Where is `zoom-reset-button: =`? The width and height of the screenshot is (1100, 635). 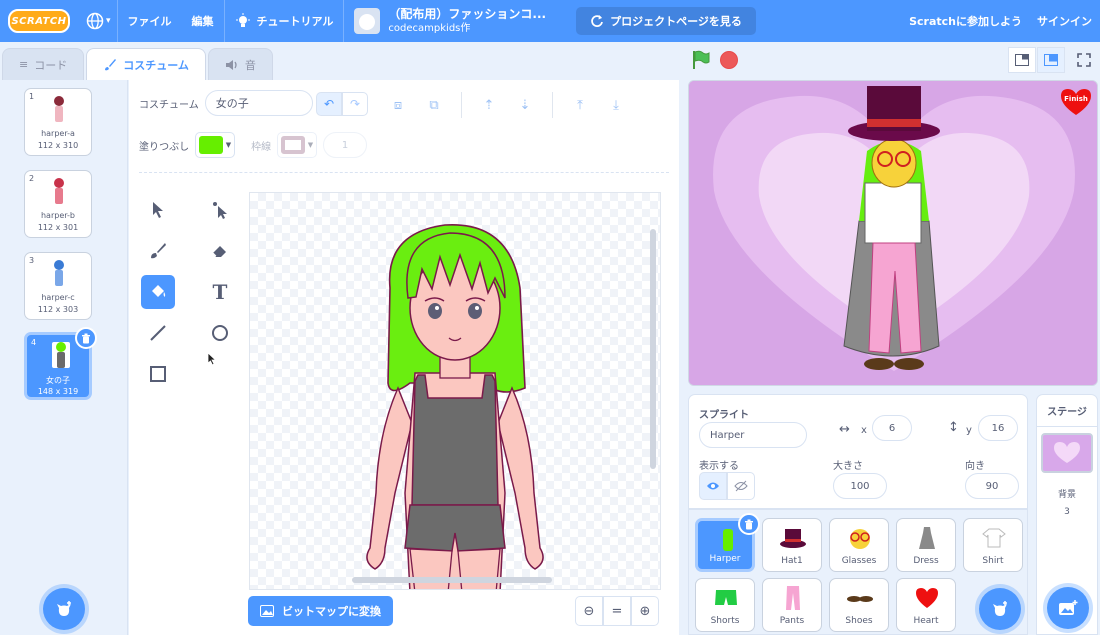 zoom-reset-button: = is located at coordinates (617, 611).